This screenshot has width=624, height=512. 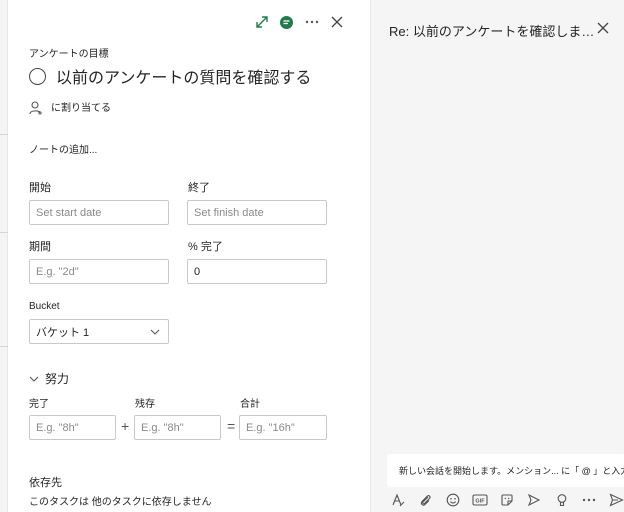 What do you see at coordinates (4, 256) in the screenshot?
I see `left-edge-strip` at bounding box center [4, 256].